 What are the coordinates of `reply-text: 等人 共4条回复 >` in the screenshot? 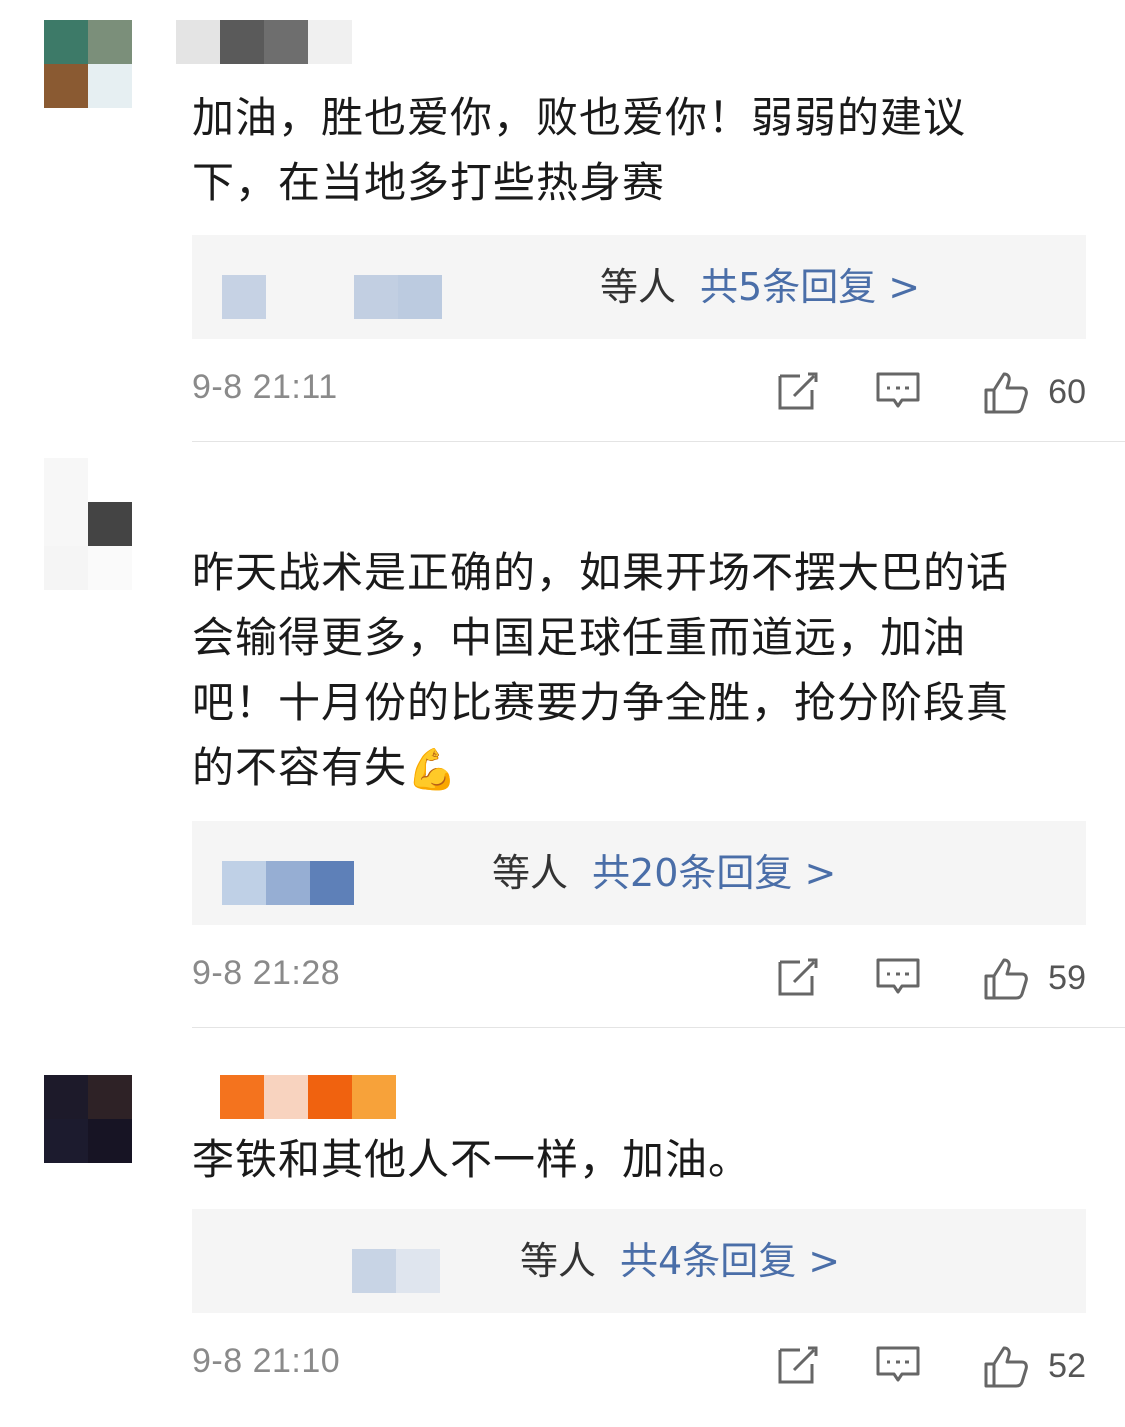 It's located at (680, 1261).